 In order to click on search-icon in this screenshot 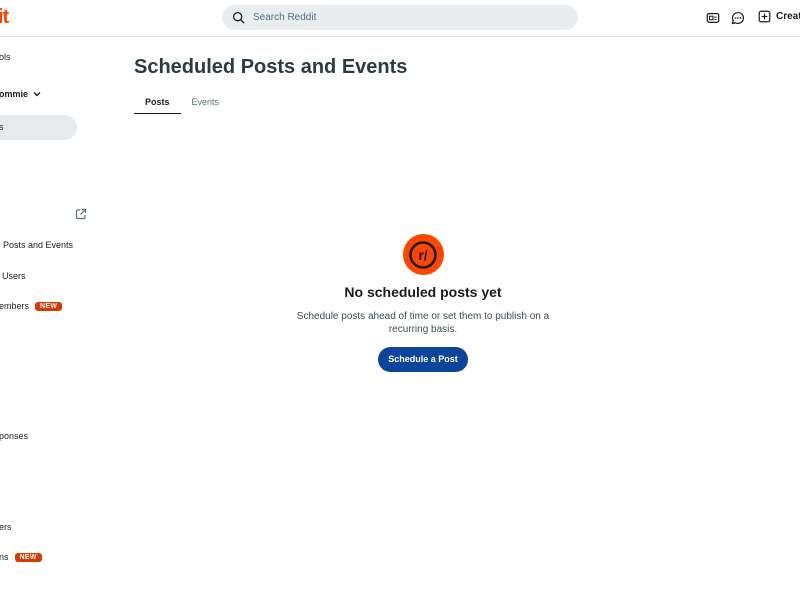, I will do `click(238, 17)`.